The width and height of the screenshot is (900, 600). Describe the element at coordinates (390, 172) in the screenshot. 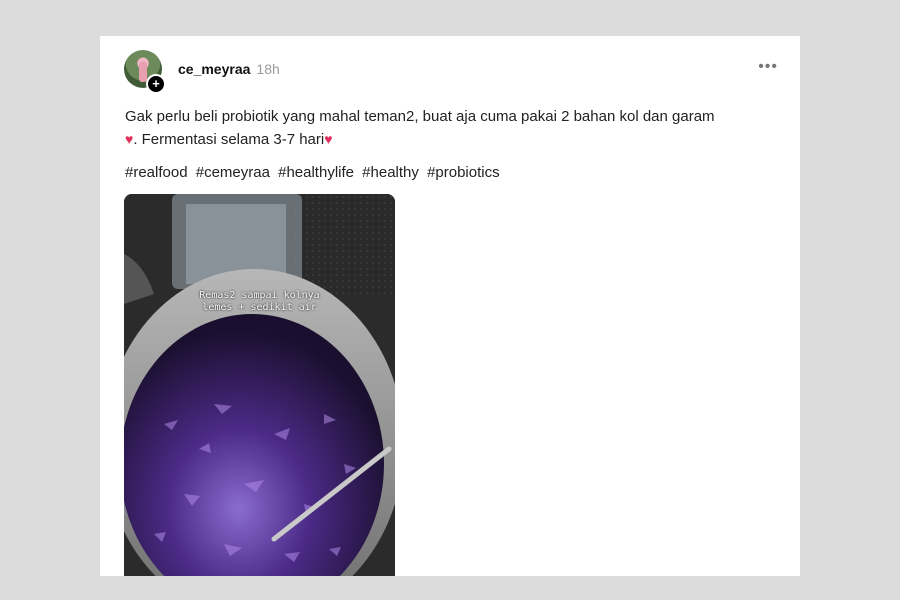

I see `hashtag-link: #healthy` at that location.